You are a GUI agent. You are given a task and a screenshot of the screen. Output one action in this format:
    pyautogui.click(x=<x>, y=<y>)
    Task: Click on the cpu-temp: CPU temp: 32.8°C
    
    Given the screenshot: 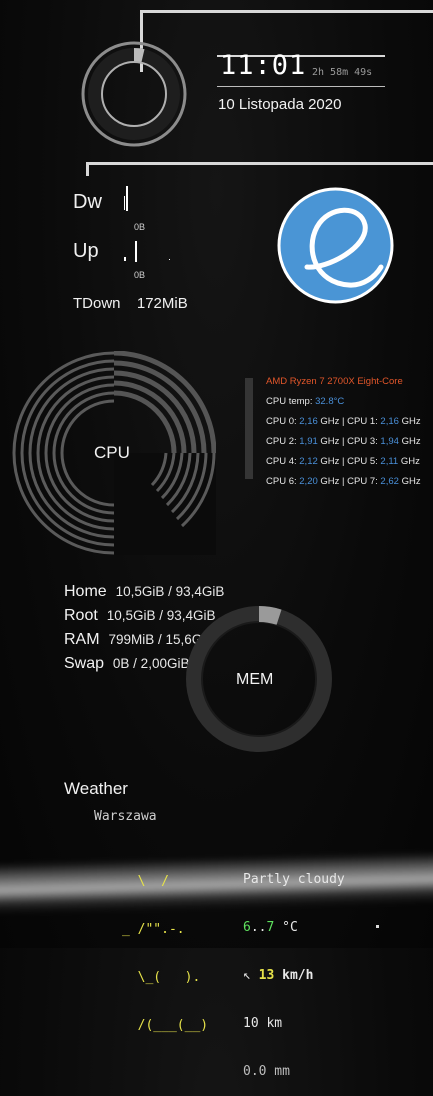 What is the action you would take?
    pyautogui.click(x=343, y=402)
    